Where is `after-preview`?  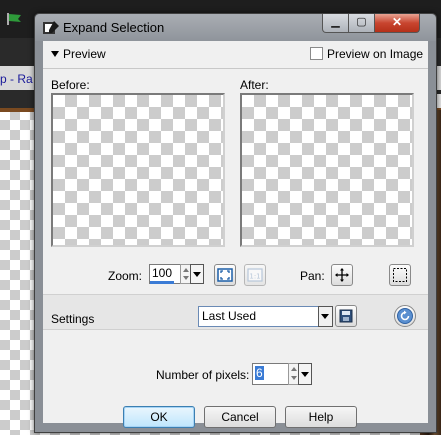 after-preview is located at coordinates (327, 170).